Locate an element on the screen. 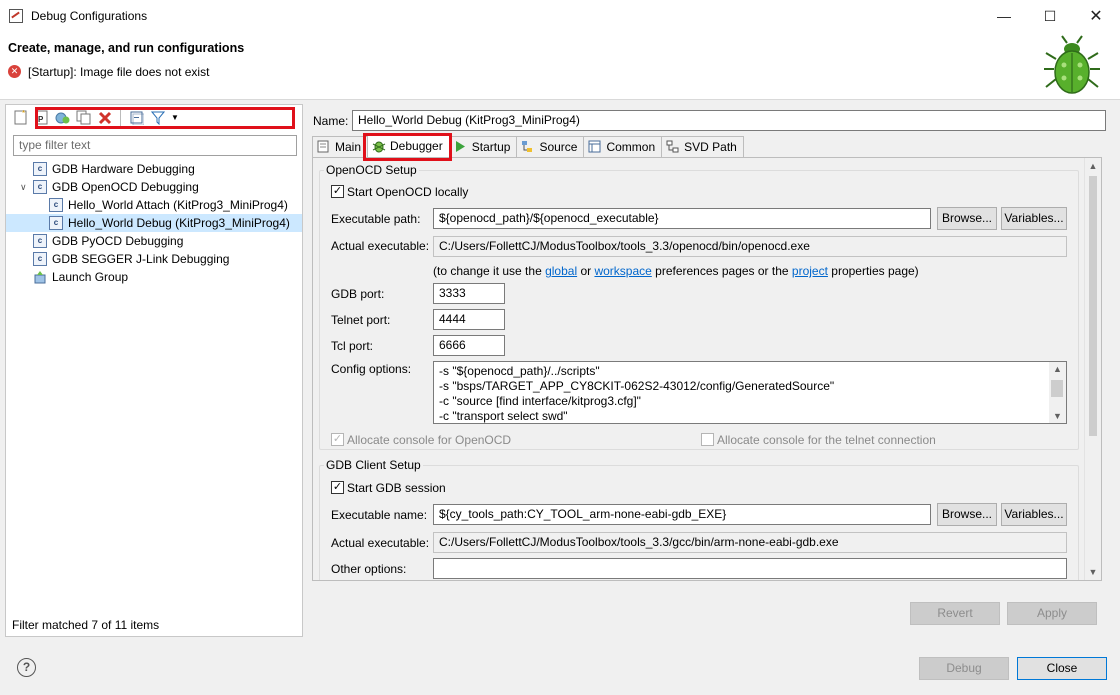 Image resolution: width=1120 pixels, height=695 pixels. tcl-port-label: Tcl port: is located at coordinates (352, 346).